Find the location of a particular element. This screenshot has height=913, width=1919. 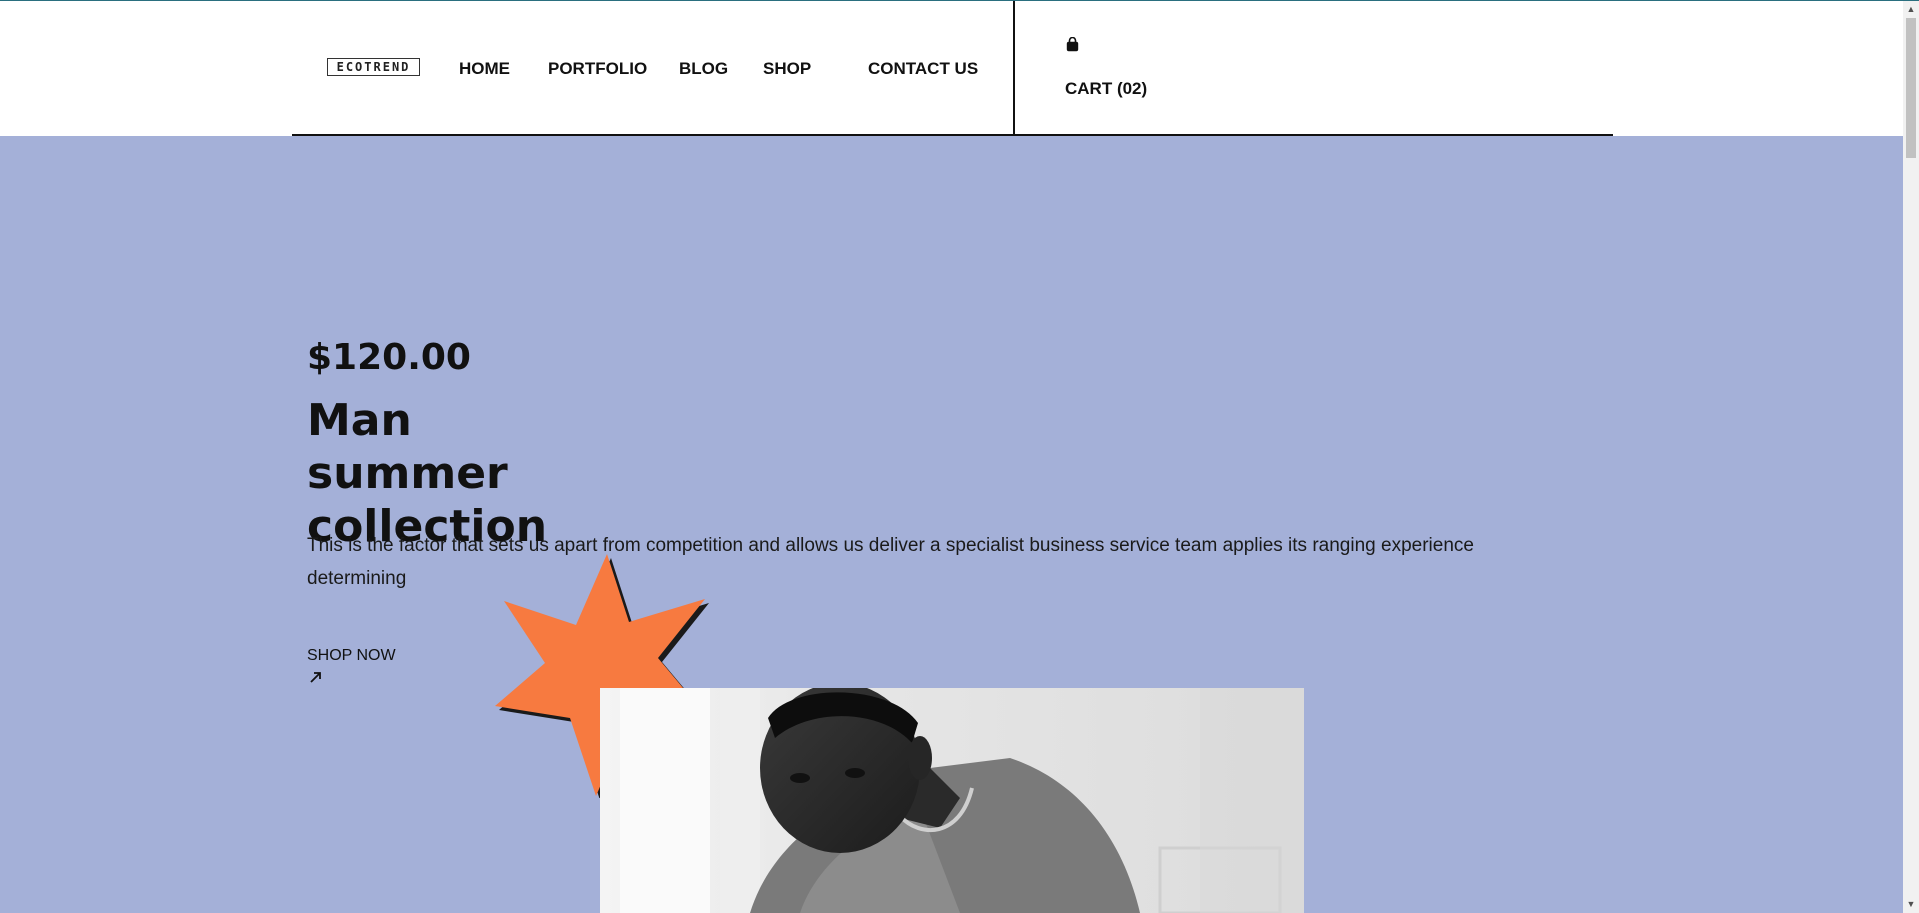

arrow-up-right-icon is located at coordinates (316, 677).